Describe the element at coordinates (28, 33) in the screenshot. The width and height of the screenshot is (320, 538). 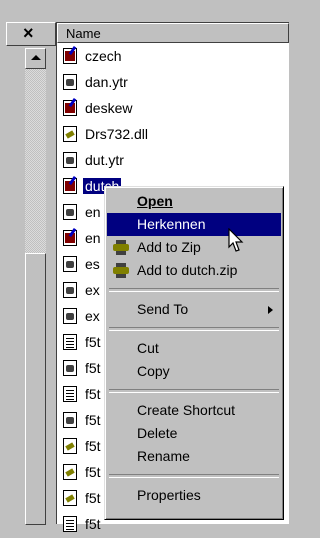
I see `close-pane-icon: ×` at that location.